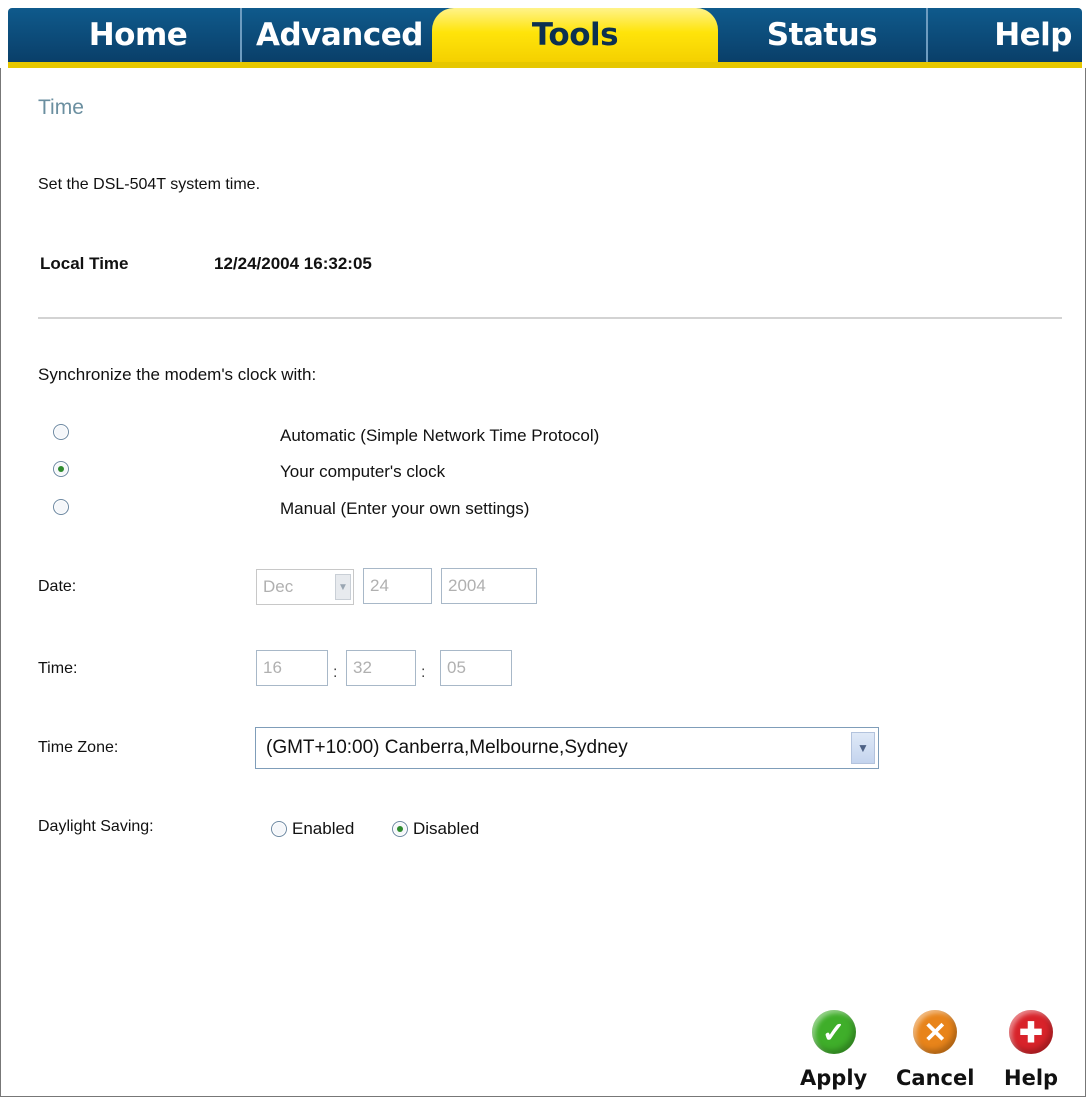 This screenshot has width=1086, height=1098. I want to click on cancel-button: ✕ Cancel, so click(935, 1050).